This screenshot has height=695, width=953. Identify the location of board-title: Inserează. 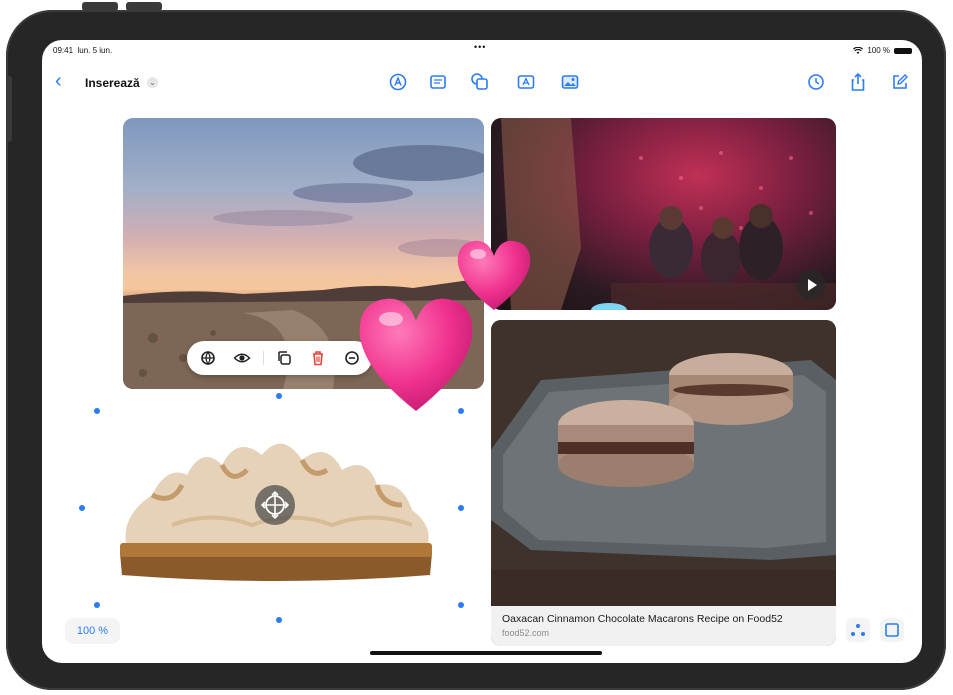
(112, 83).